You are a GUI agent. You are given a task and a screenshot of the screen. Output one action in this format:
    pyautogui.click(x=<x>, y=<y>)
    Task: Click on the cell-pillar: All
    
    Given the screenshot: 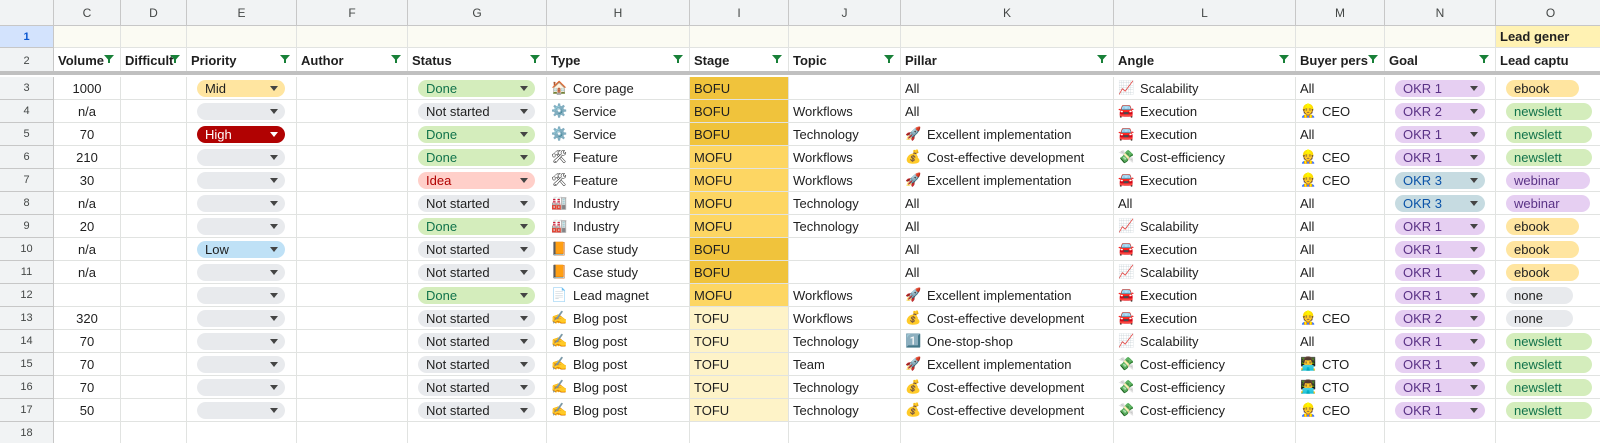 What is the action you would take?
    pyautogui.click(x=1007, y=272)
    